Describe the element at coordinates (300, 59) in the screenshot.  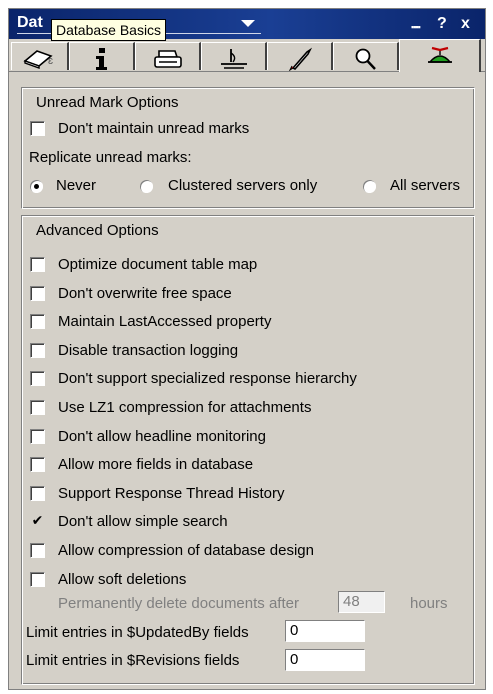
I see `rocket-icon` at that location.